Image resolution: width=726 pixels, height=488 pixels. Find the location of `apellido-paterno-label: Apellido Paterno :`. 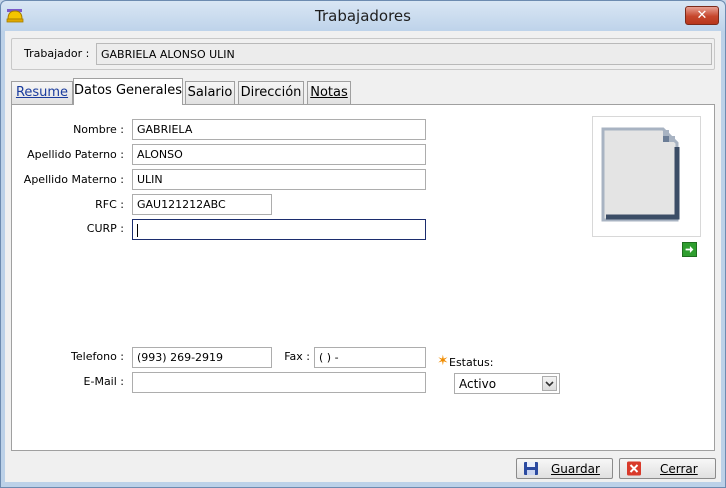

apellido-paterno-label: Apellido Paterno : is located at coordinates (75, 154).